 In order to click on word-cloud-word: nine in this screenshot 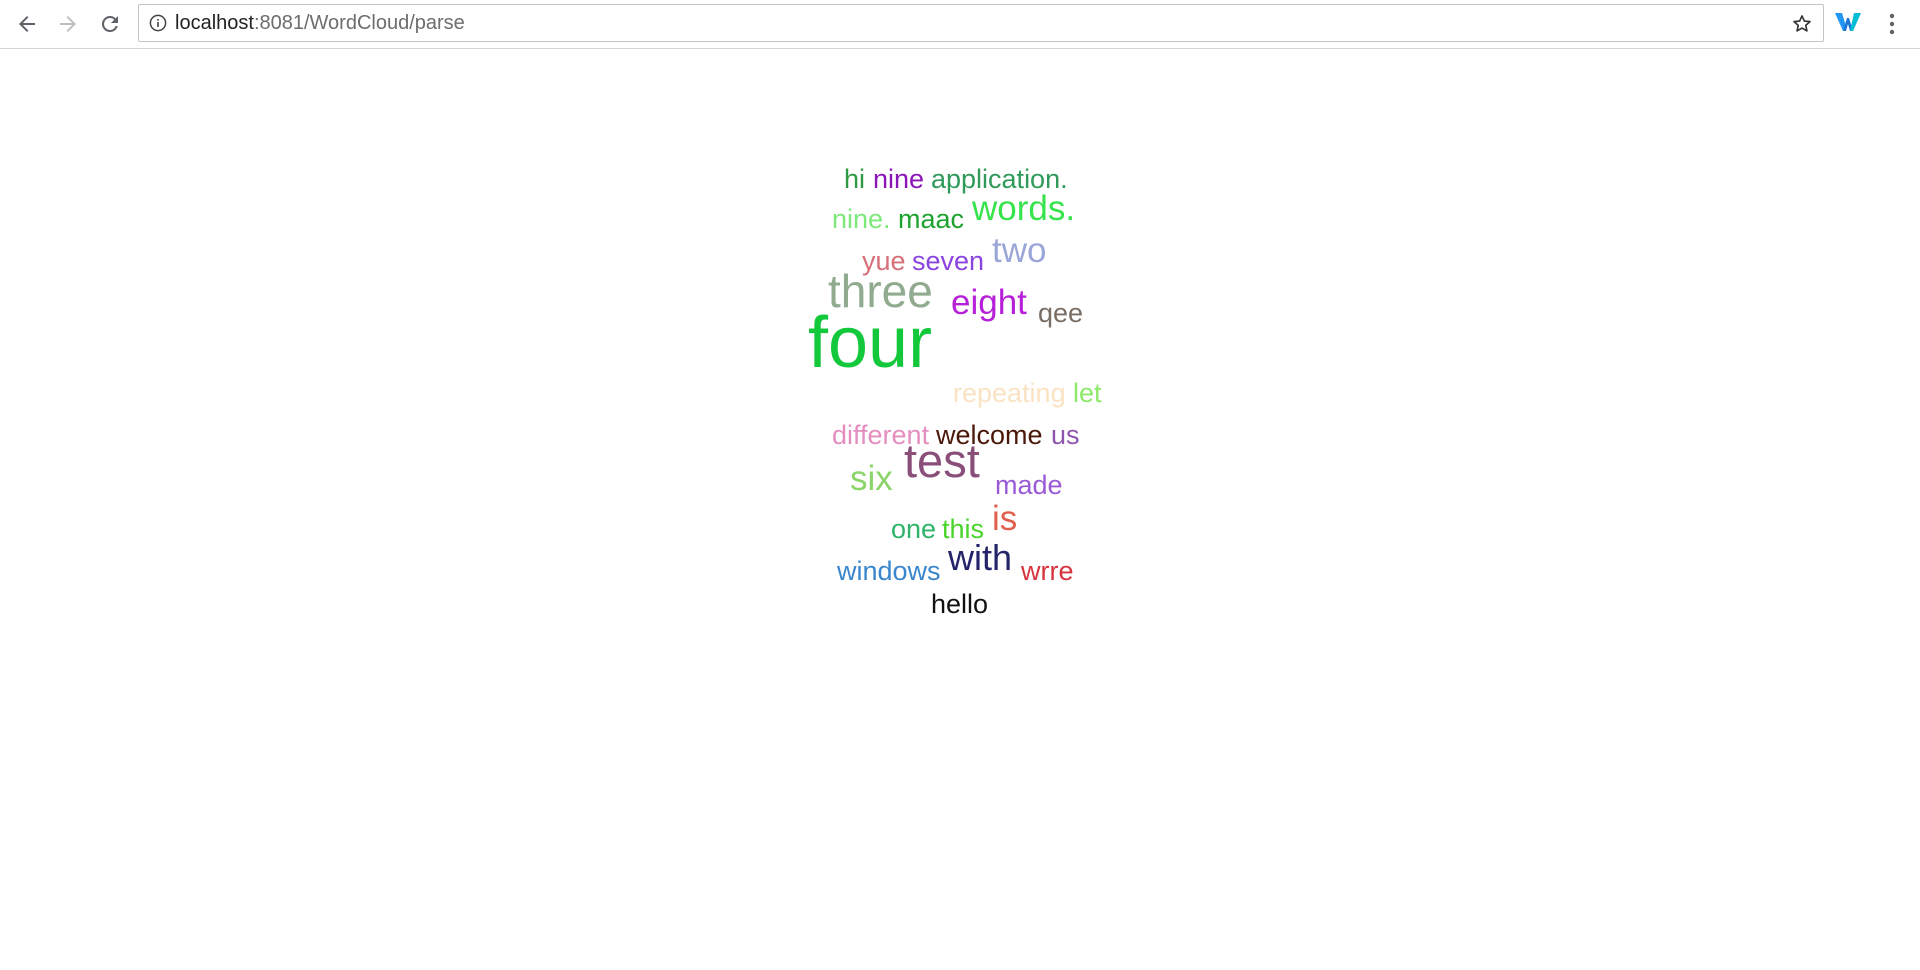, I will do `click(899, 179)`.